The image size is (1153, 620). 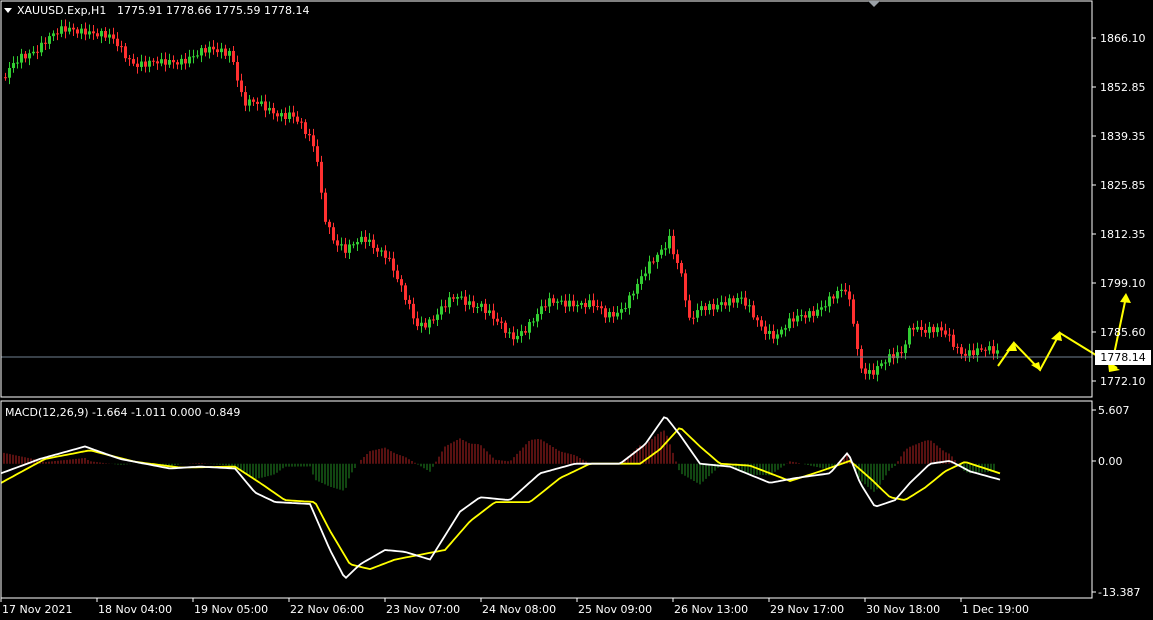 I want to click on price-tick-label: 1866.10, so click(x=1123, y=38).